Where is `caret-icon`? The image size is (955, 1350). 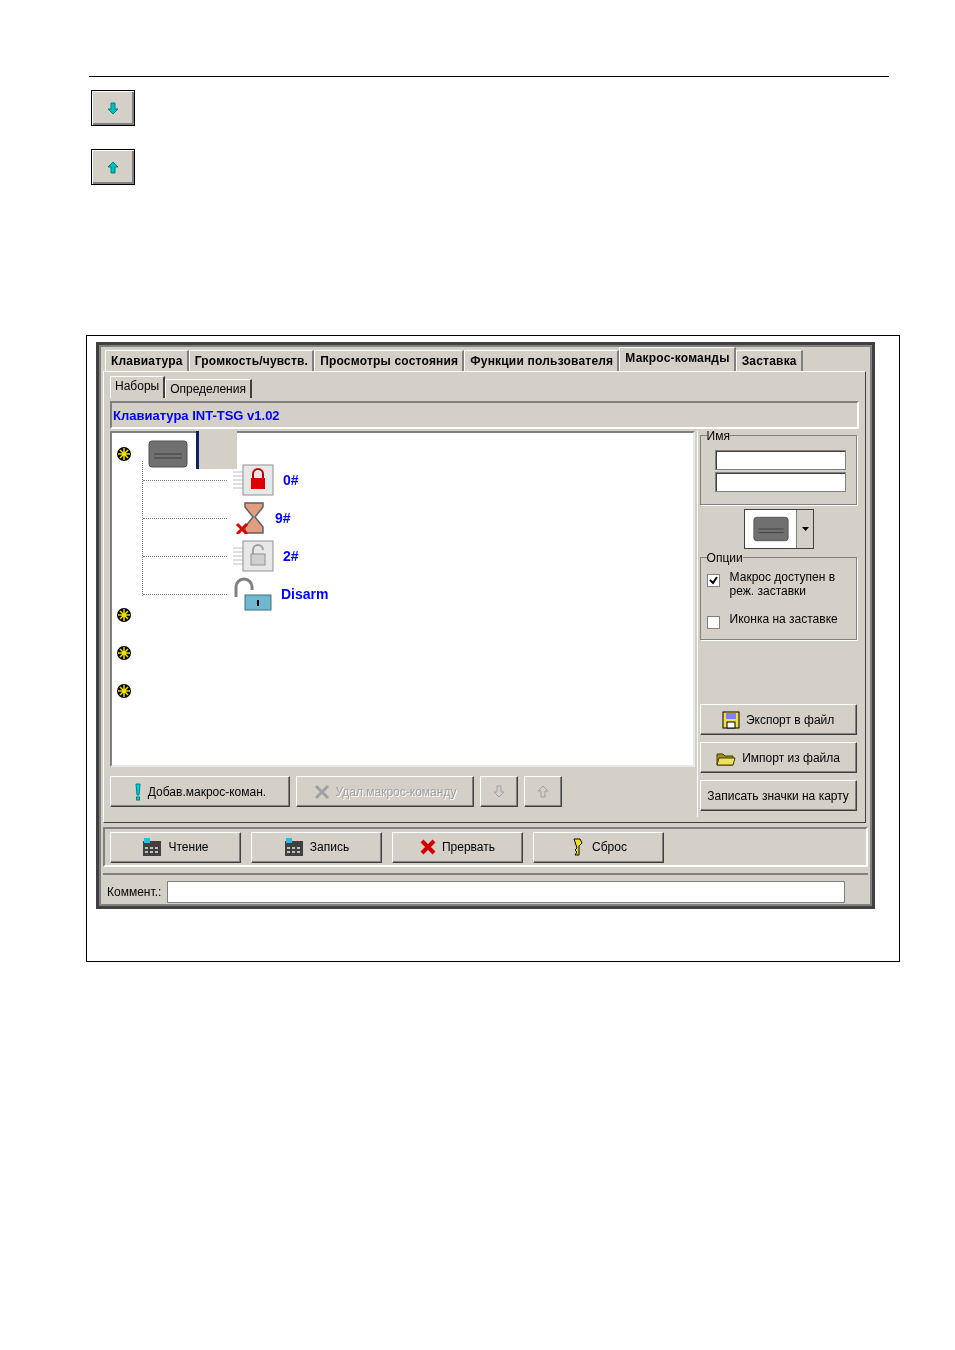
caret-icon is located at coordinates (805, 529).